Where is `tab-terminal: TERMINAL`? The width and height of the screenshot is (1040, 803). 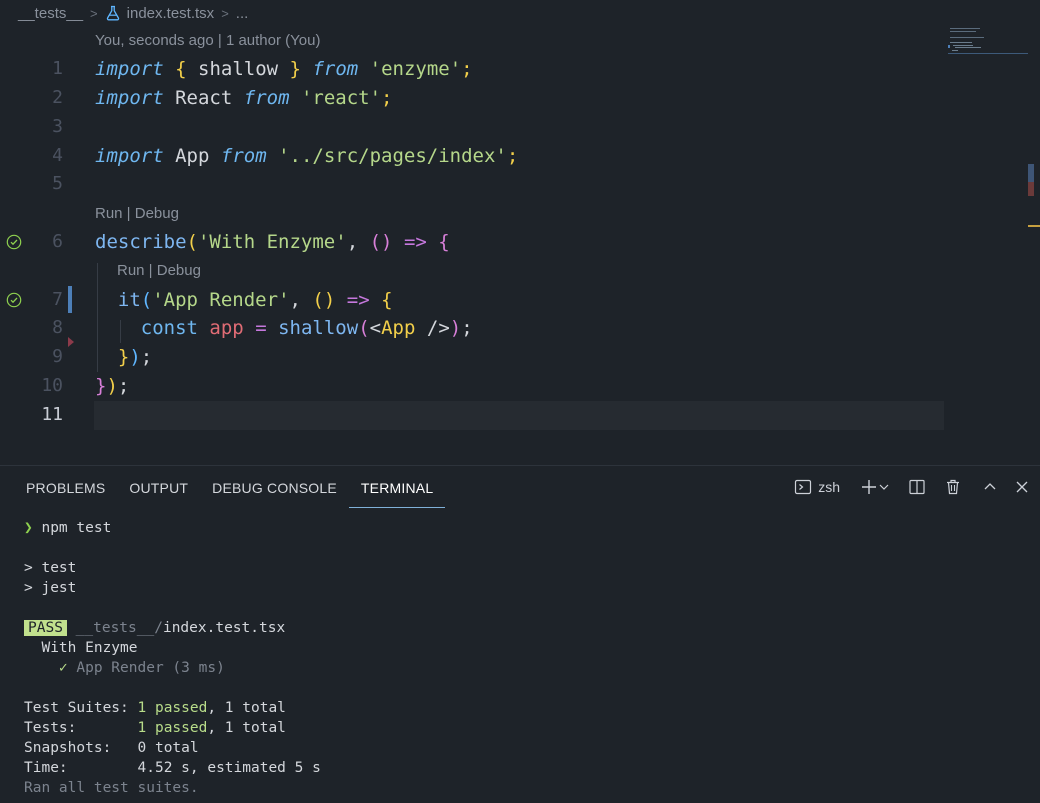 tab-terminal: TERMINAL is located at coordinates (397, 487).